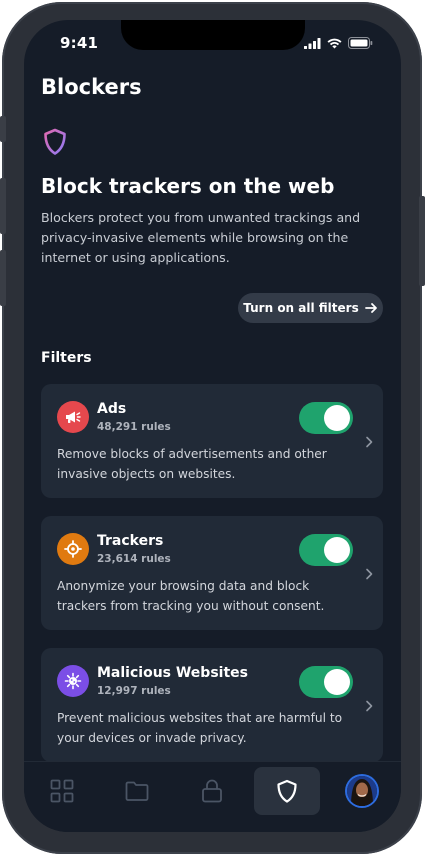  What do you see at coordinates (73, 417) in the screenshot?
I see `megaphone-icon` at bounding box center [73, 417].